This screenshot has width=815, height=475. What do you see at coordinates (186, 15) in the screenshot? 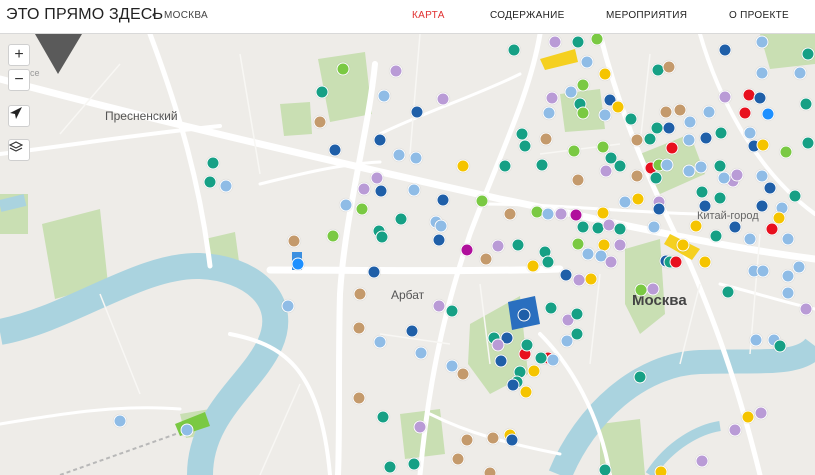
I see `city-selector: МОСКВА` at bounding box center [186, 15].